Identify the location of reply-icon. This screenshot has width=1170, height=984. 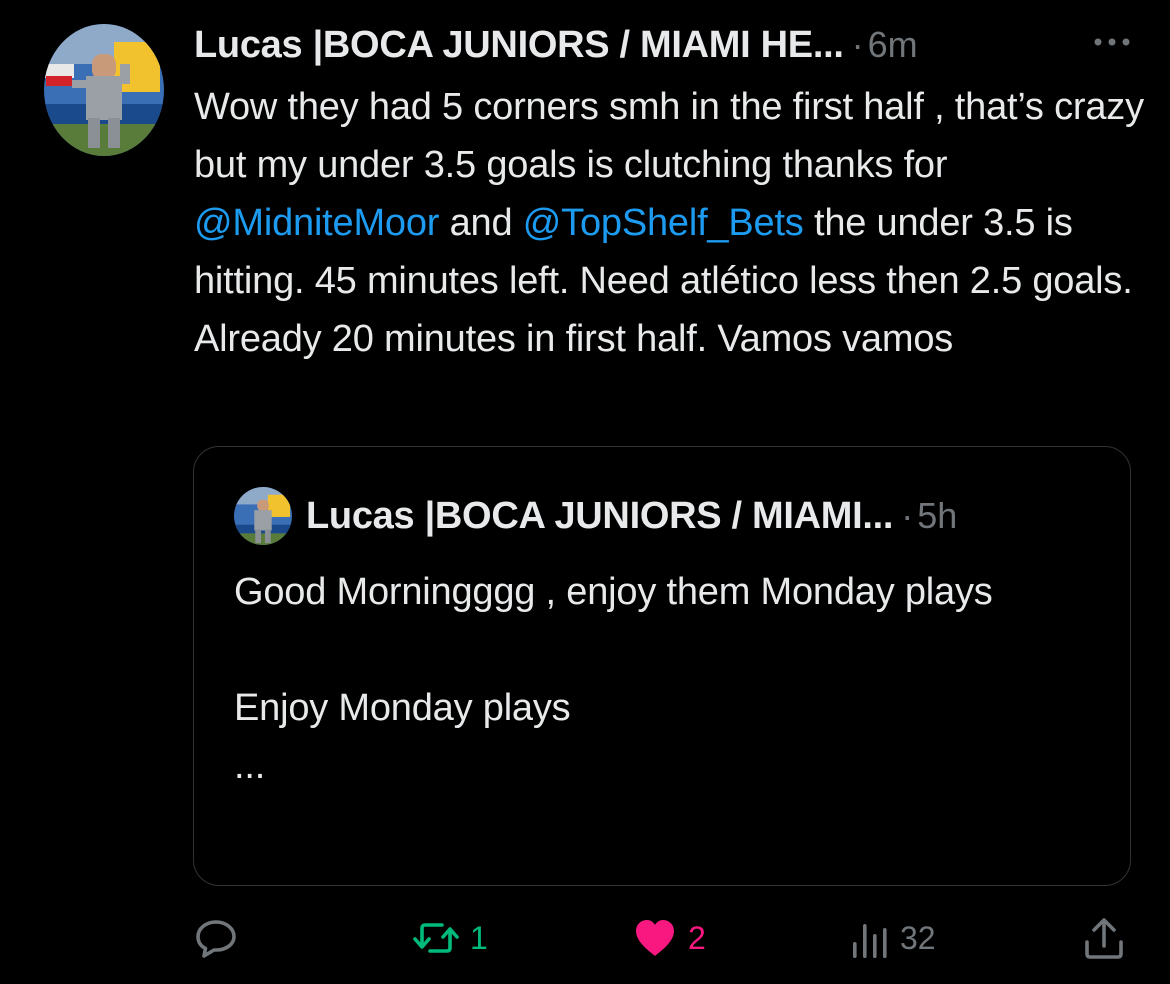
(216, 939).